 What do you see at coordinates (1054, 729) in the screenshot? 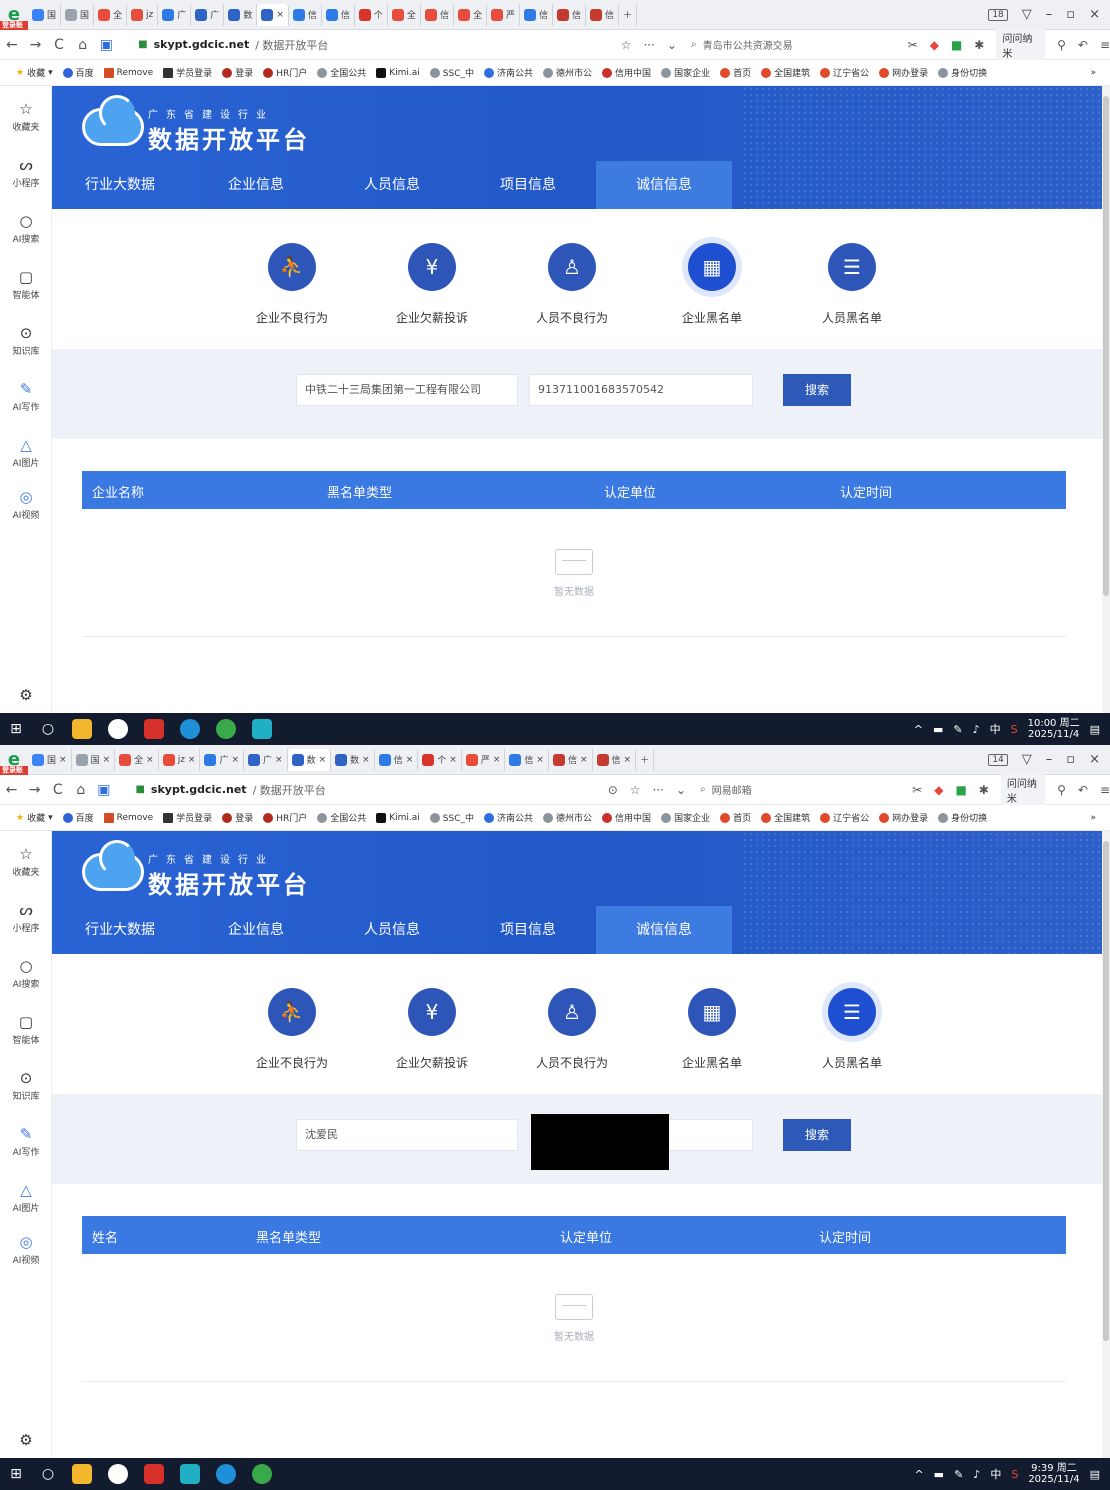
I see `clock: 10:00 周二 2025/11/4` at bounding box center [1054, 729].